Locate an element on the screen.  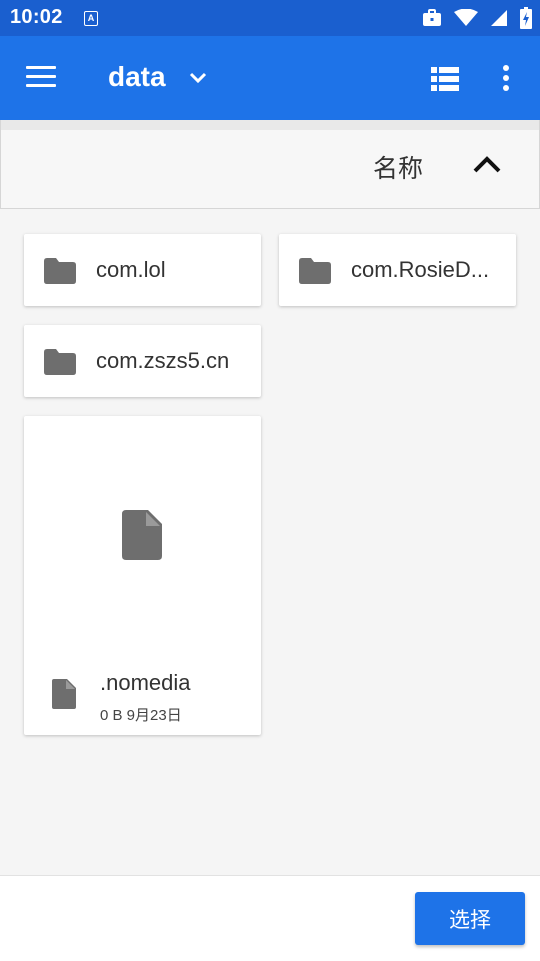
briefcase-icon is located at coordinates (432, 17).